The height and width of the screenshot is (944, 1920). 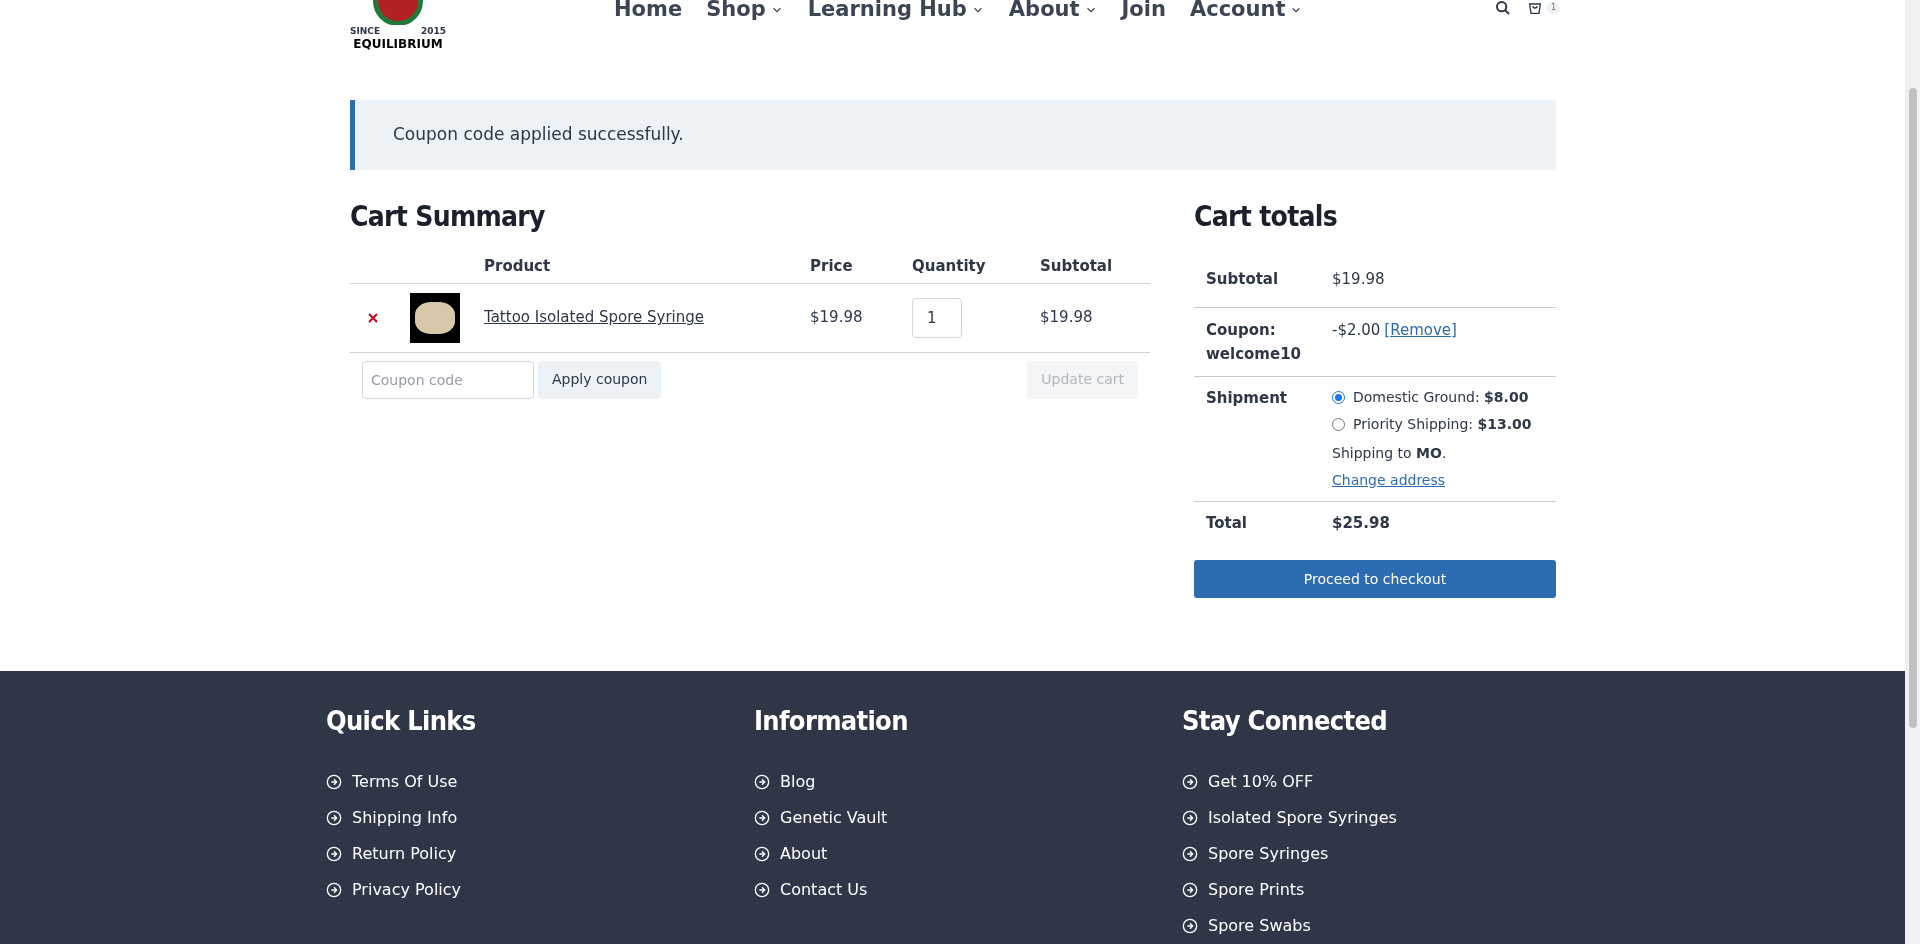 What do you see at coordinates (745, 13) in the screenshot?
I see `nav-link: Shop` at bounding box center [745, 13].